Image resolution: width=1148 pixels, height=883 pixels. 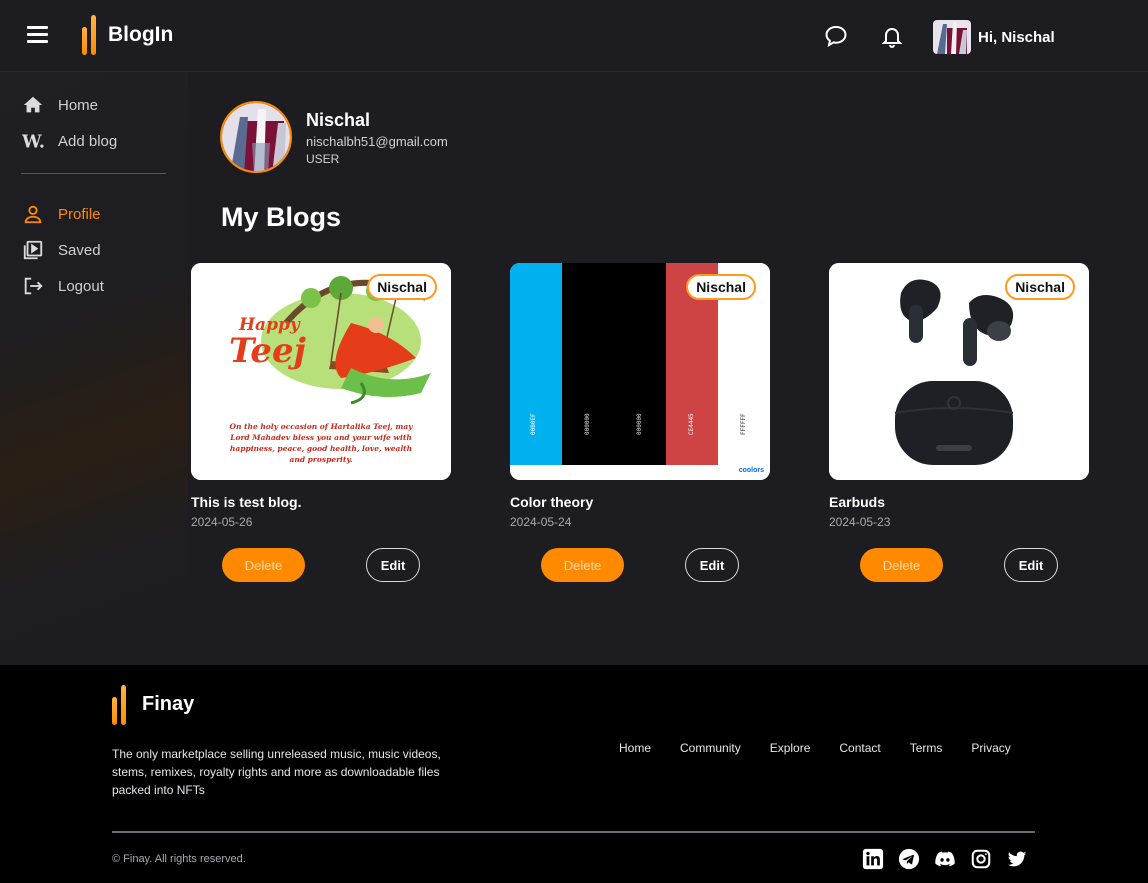 I want to click on profile-role: USER, so click(x=323, y=159).